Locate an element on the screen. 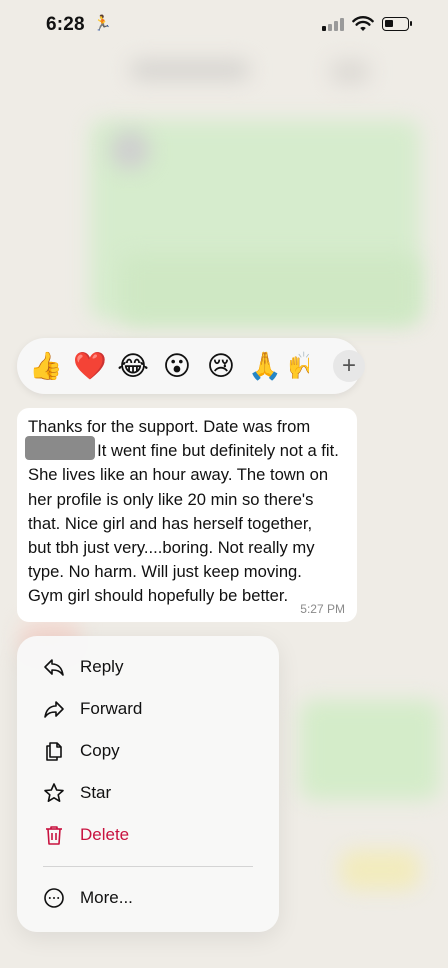 This screenshot has height=968, width=448. more-icon is located at coordinates (54, 898).